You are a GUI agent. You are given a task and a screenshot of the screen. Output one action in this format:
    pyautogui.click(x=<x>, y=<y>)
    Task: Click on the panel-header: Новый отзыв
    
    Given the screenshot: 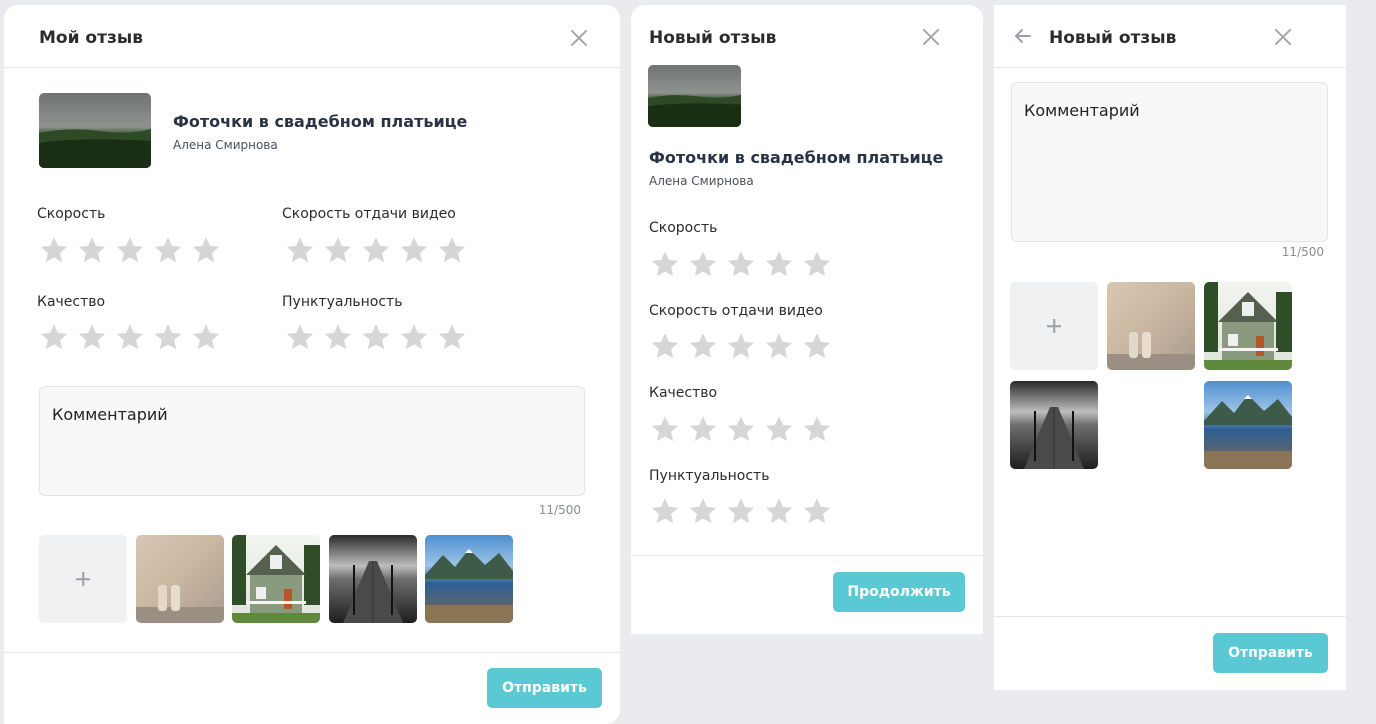 What is the action you would take?
    pyautogui.click(x=1170, y=36)
    